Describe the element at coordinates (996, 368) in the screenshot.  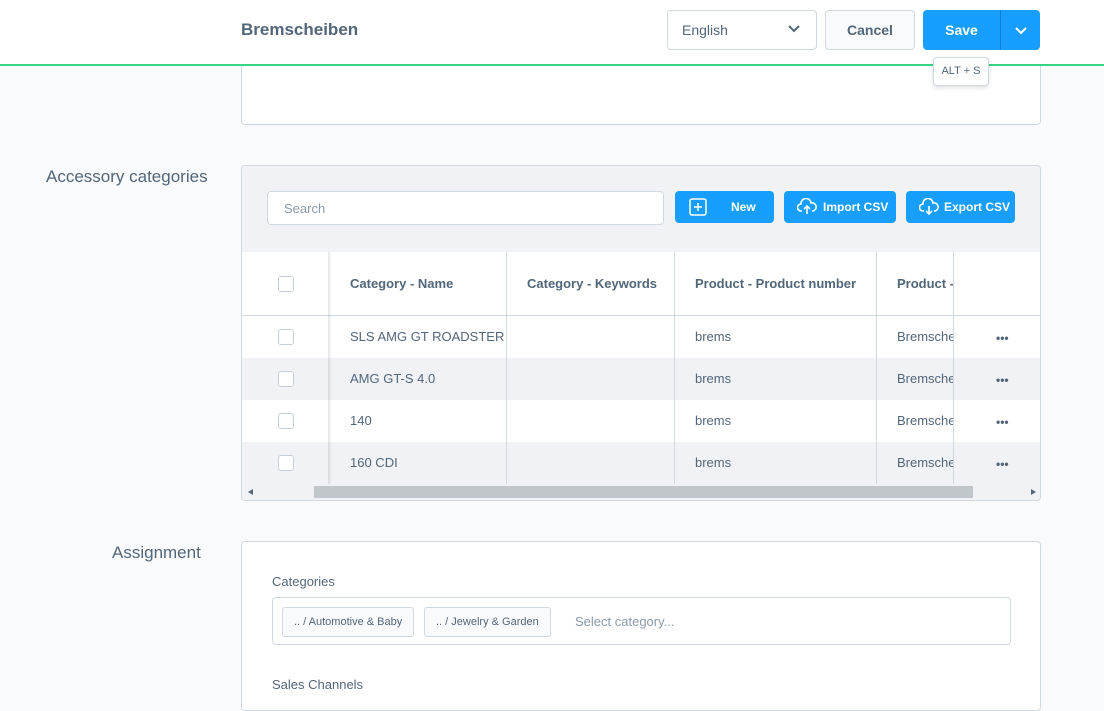
I see `row-actions-column: ••• ••• ••• •••` at that location.